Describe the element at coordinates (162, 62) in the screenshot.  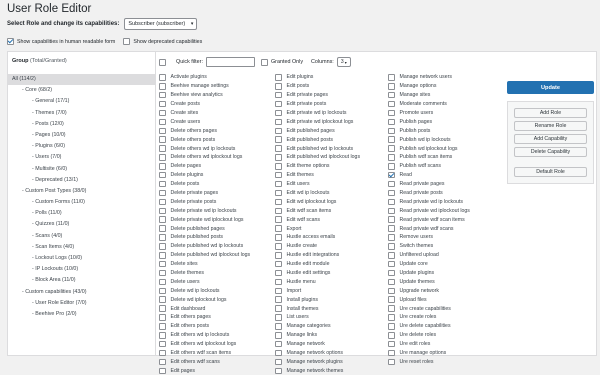
I see `select-all-checkbox` at that location.